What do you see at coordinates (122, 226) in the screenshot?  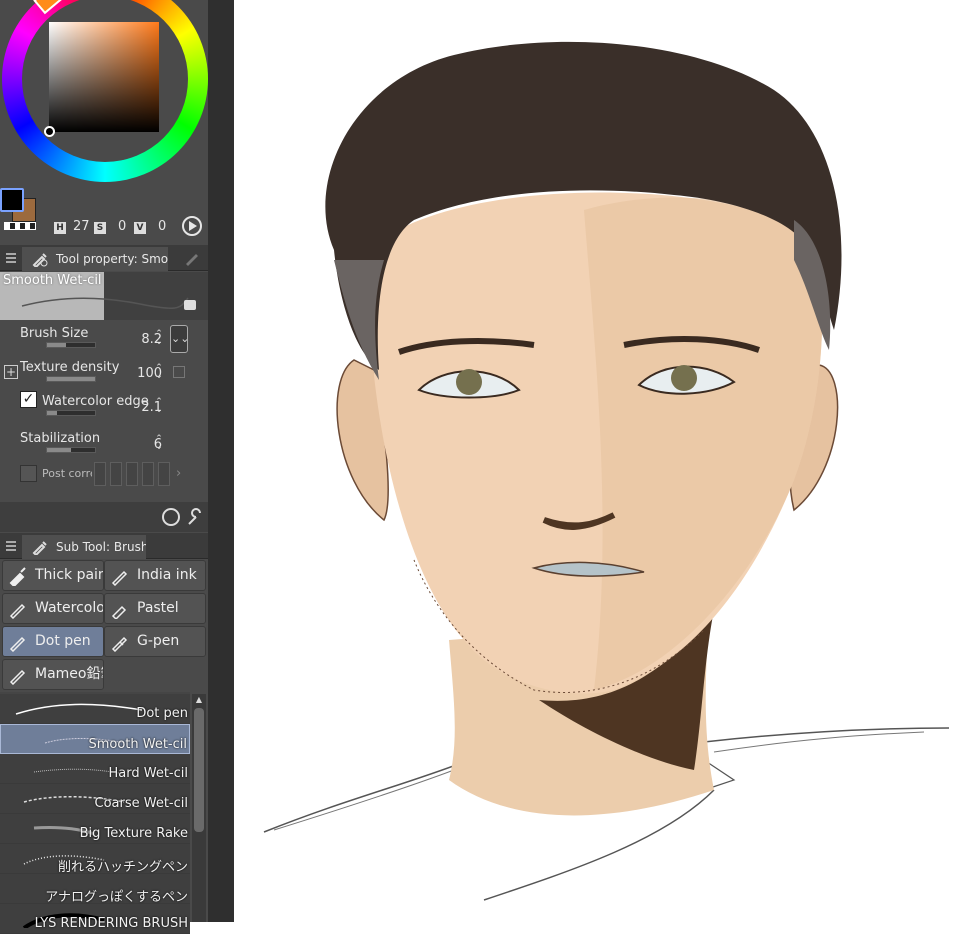 I see `s-value: 0` at bounding box center [122, 226].